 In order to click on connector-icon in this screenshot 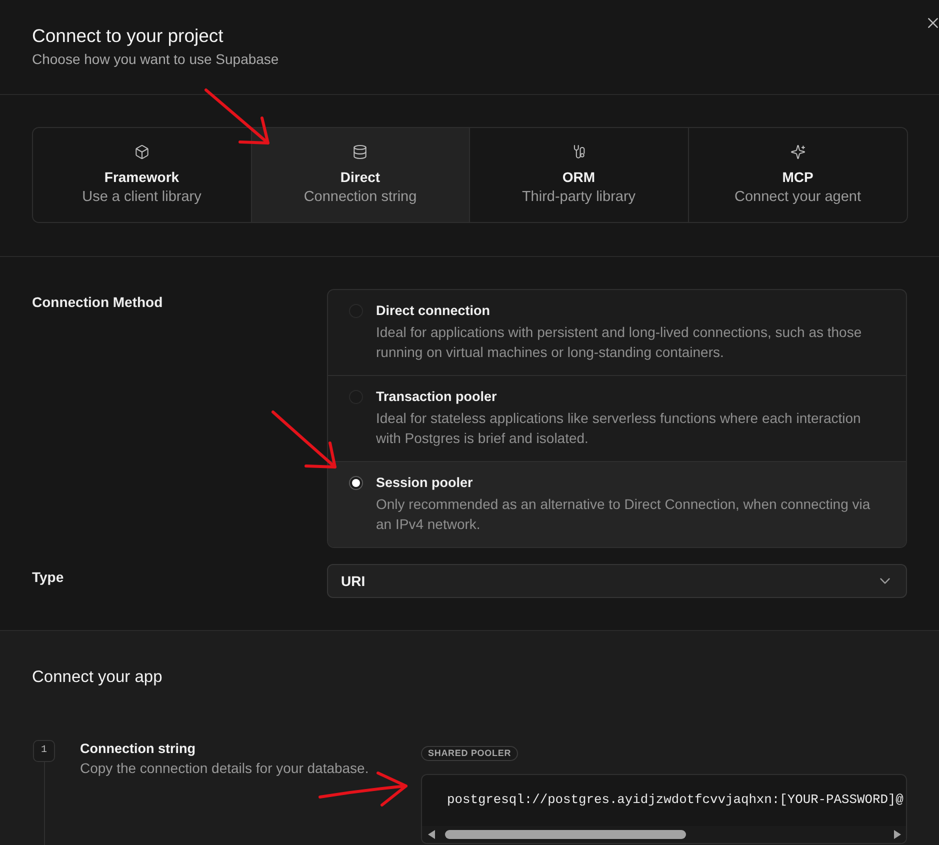, I will do `click(579, 152)`.